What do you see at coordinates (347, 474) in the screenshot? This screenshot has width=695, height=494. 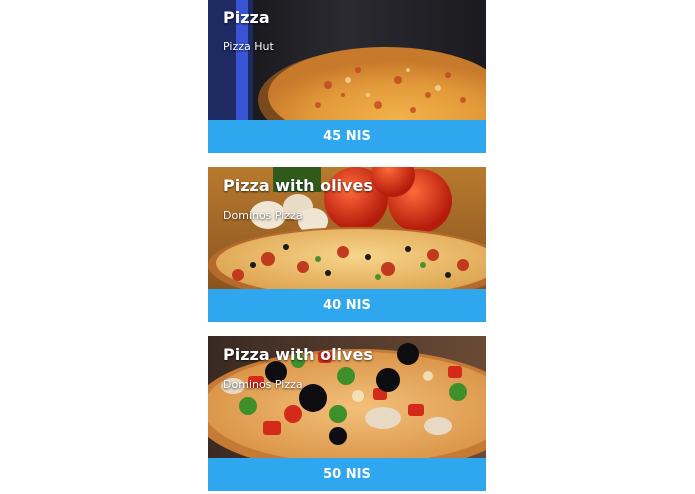 I see `price-button: 50 NIS` at bounding box center [347, 474].